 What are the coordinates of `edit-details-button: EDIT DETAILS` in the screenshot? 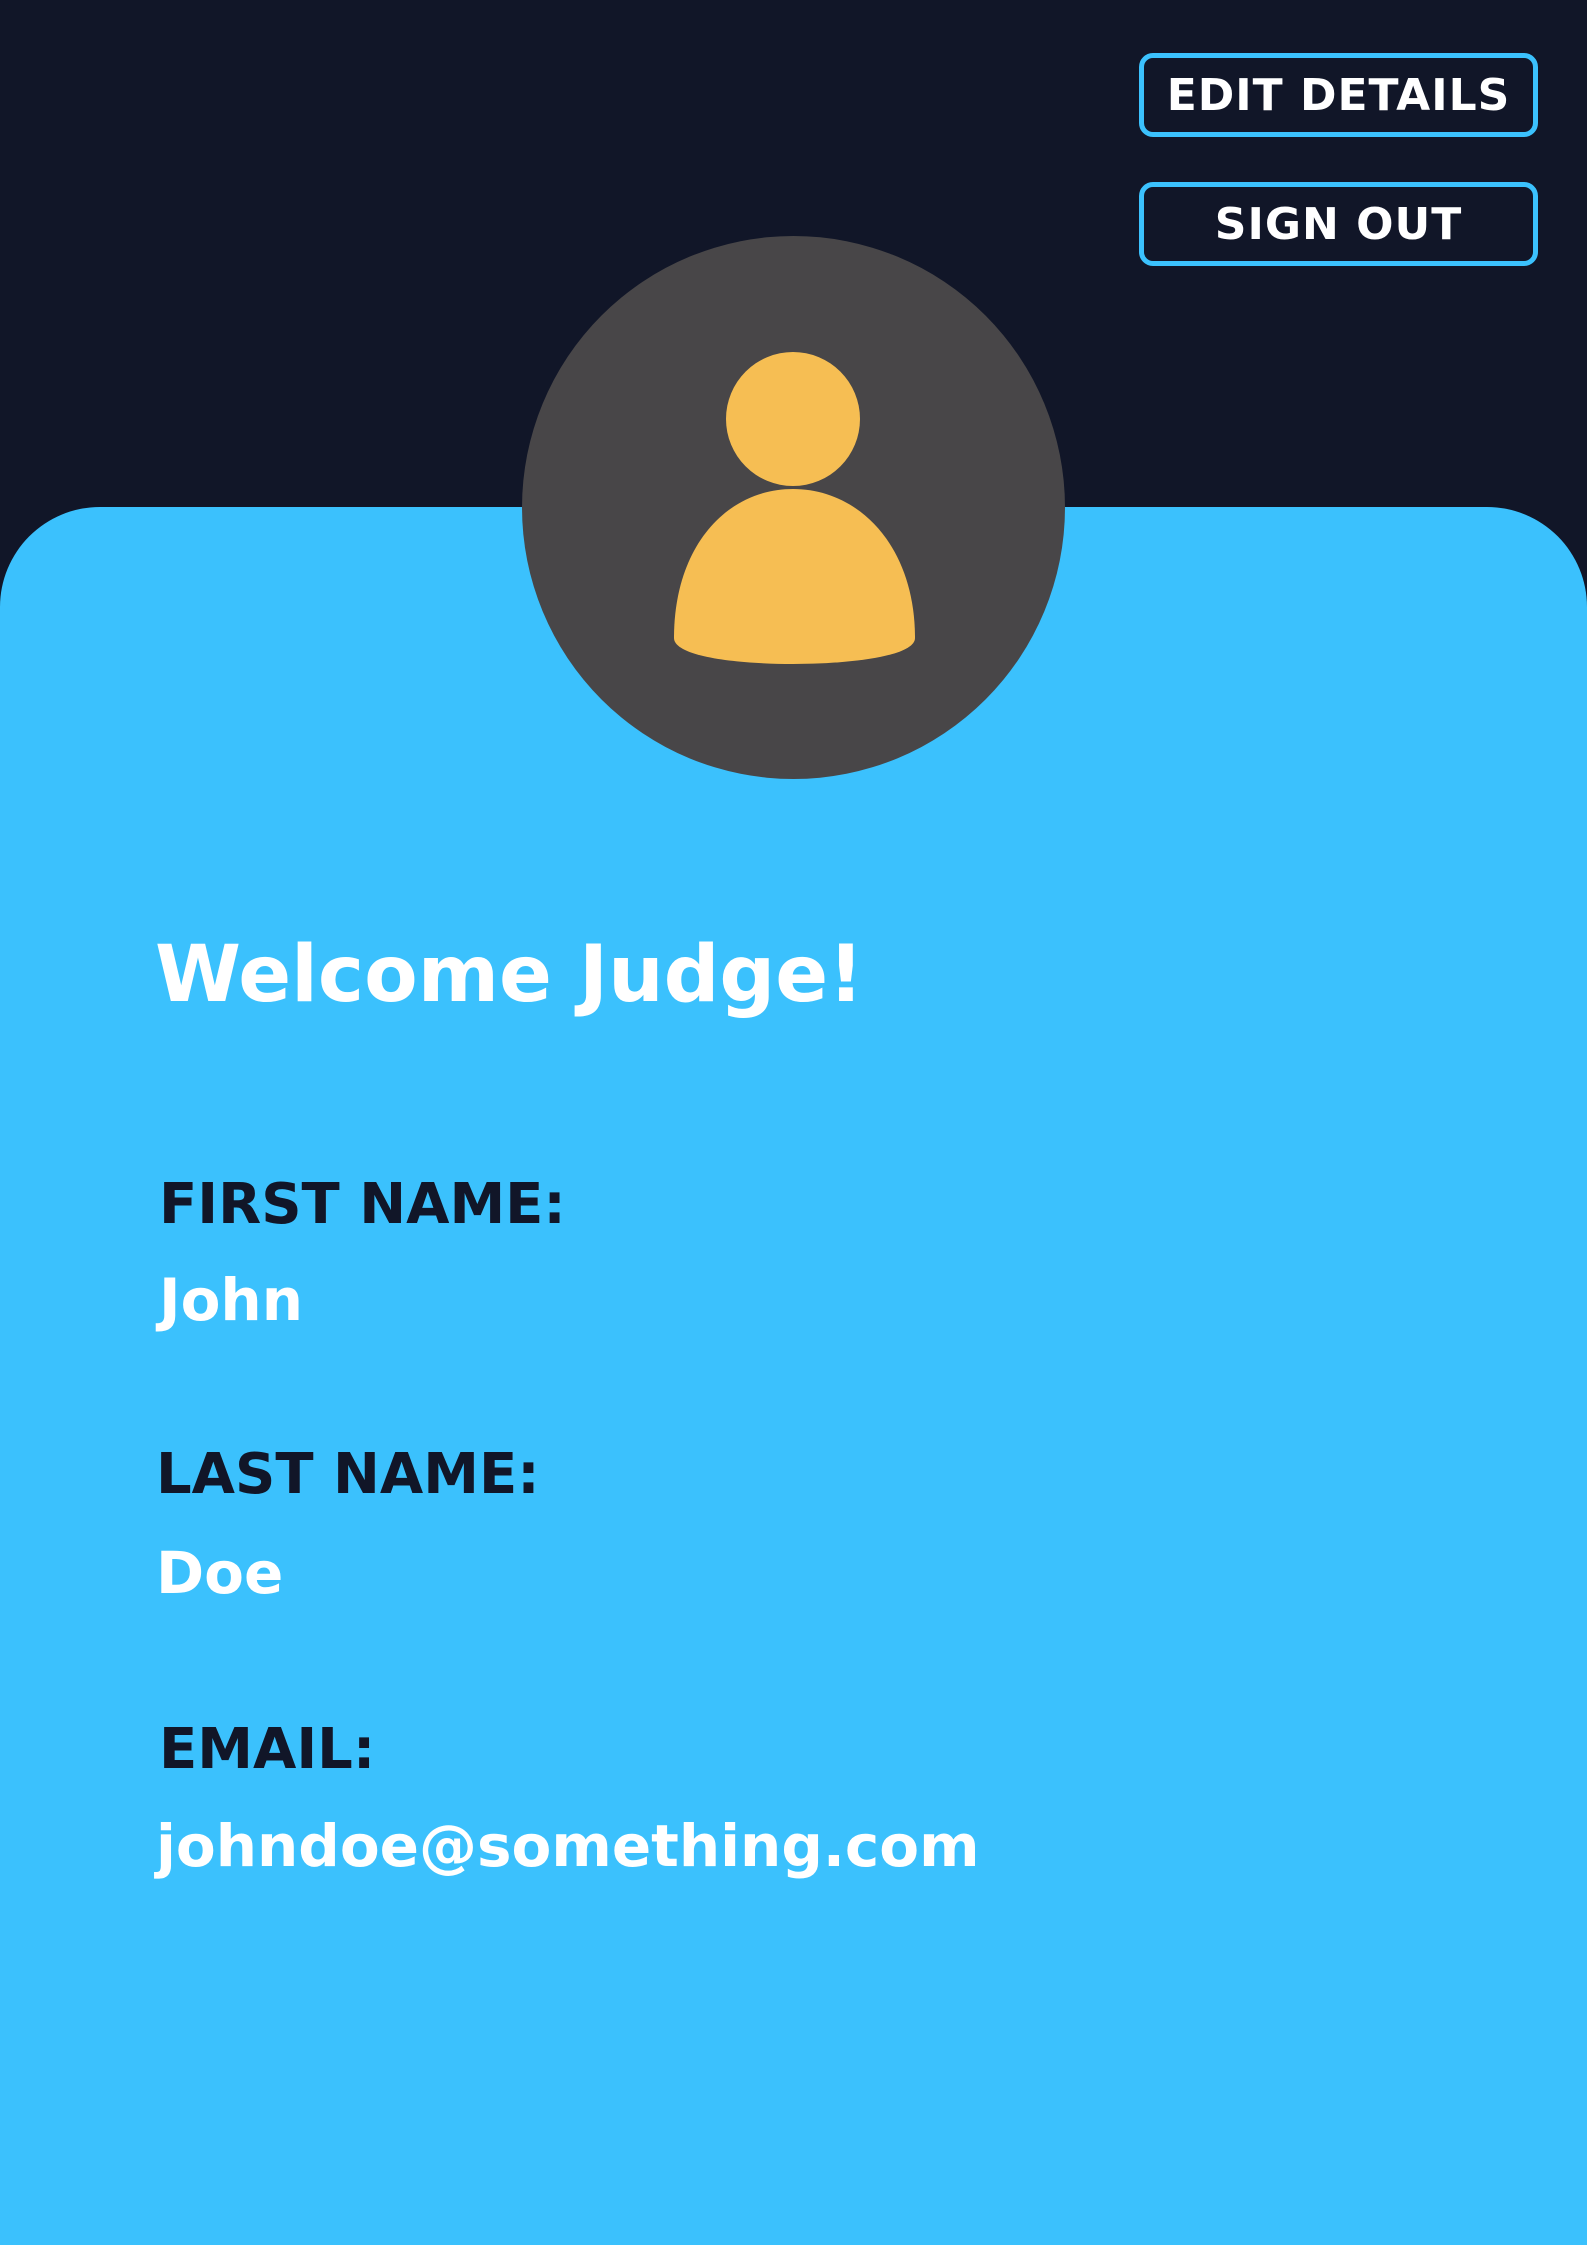 It's located at (1338, 95).